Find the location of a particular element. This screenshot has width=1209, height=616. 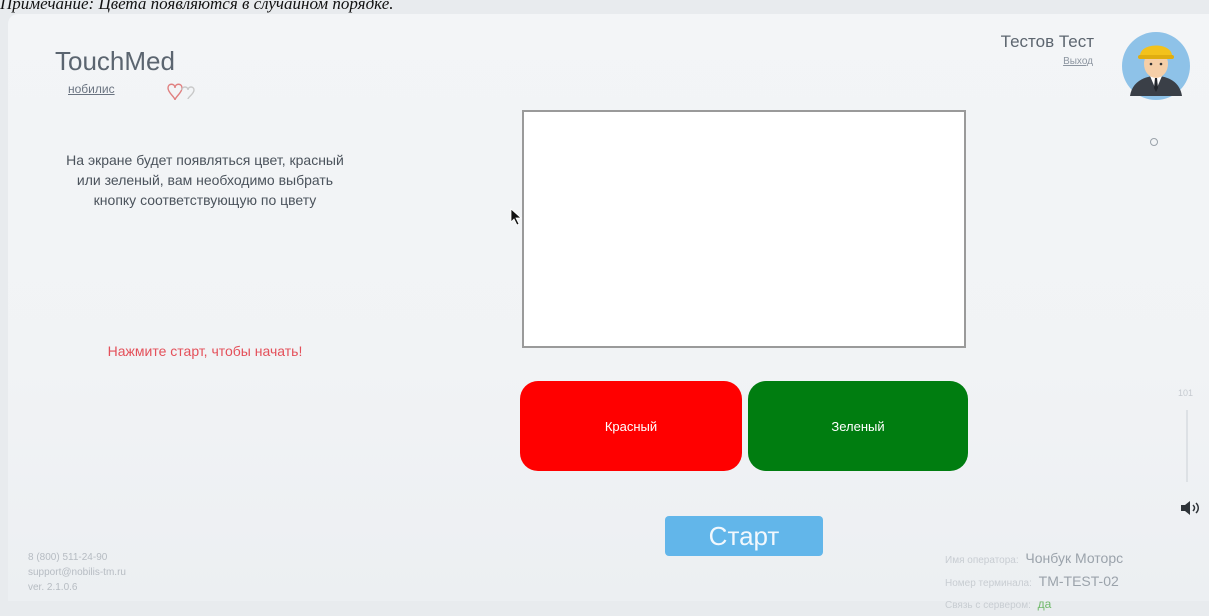

app-version: ver. 2.1.0.6 is located at coordinates (53, 587).